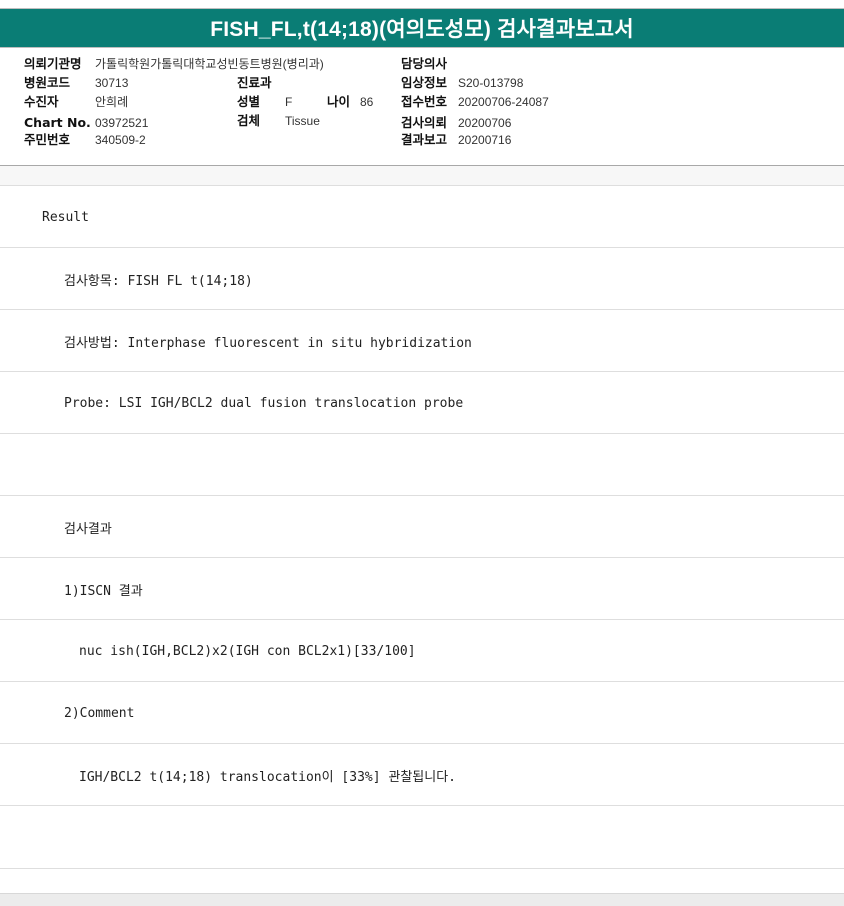 This screenshot has width=844, height=906. Describe the element at coordinates (65, 217) in the screenshot. I see `result-heading: Result` at that location.